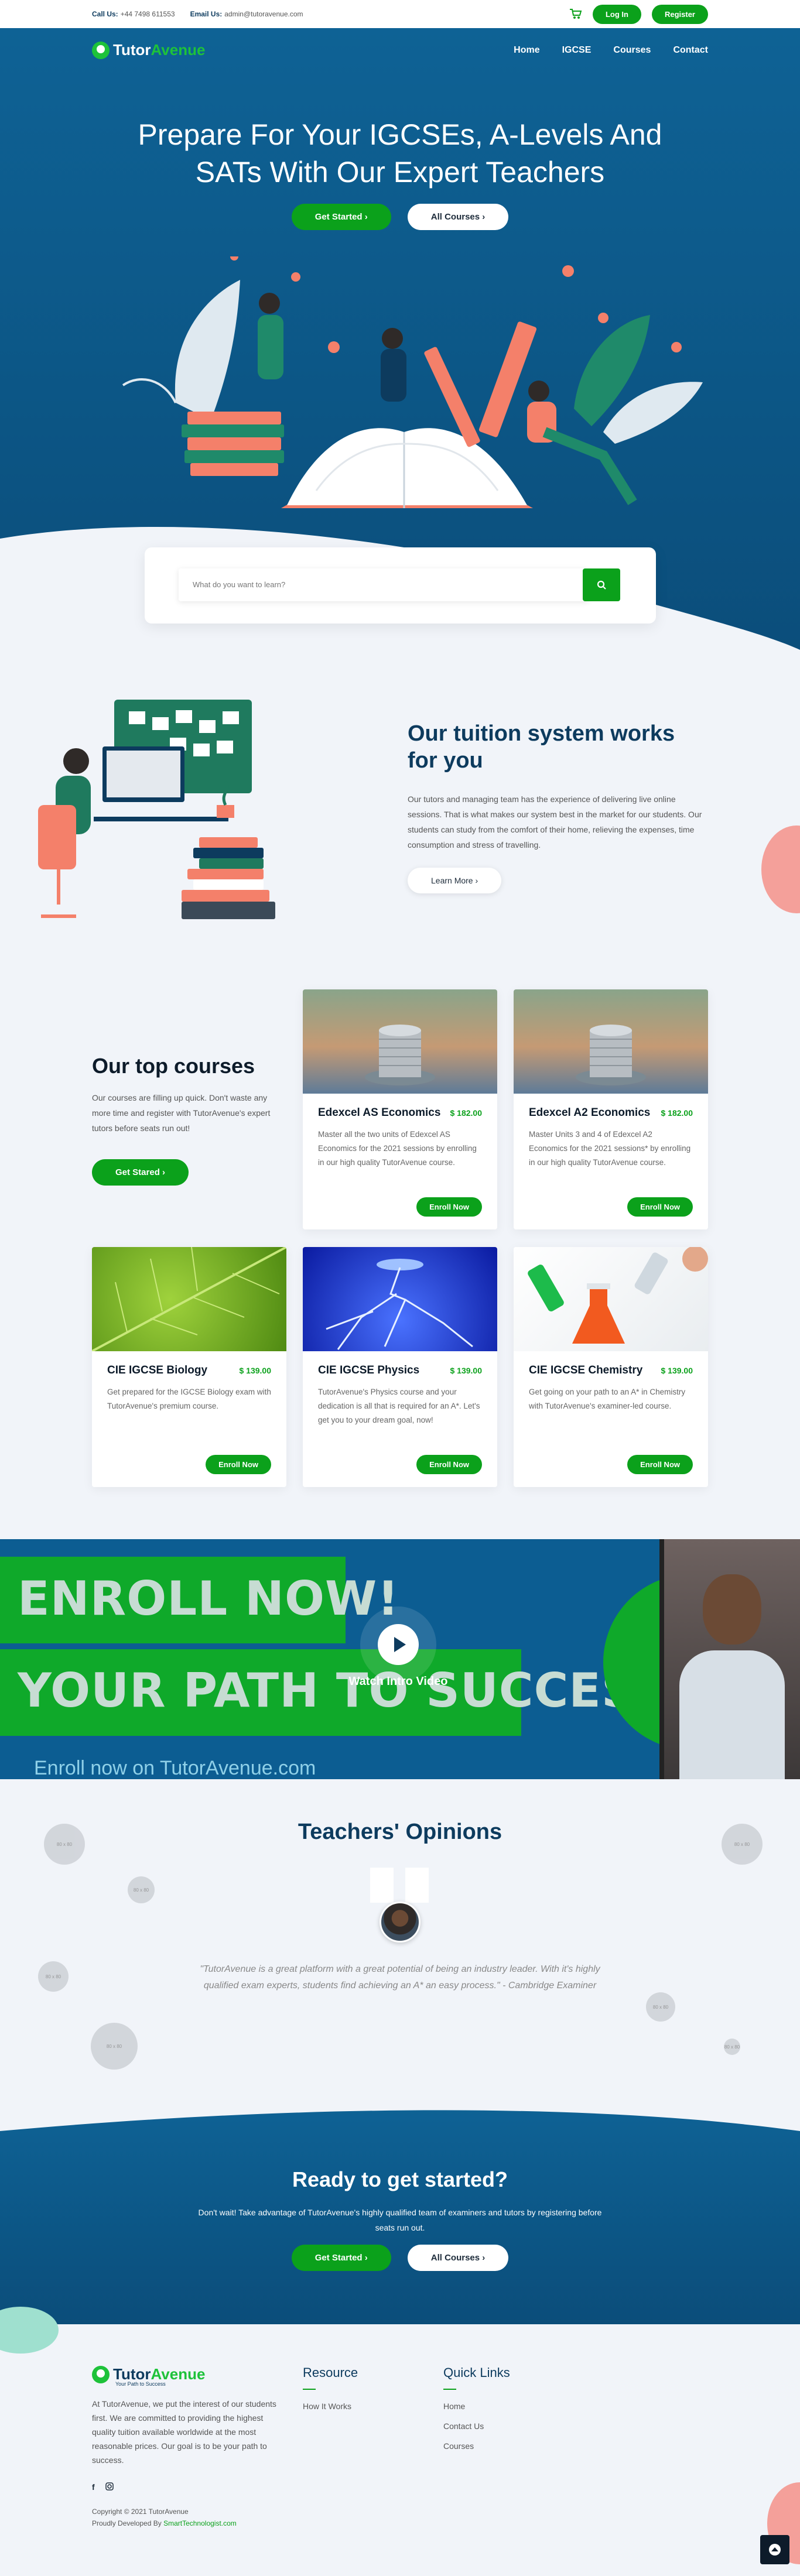 This screenshot has width=800, height=2576. What do you see at coordinates (206, 14) in the screenshot?
I see `email-label: Email Us:` at bounding box center [206, 14].